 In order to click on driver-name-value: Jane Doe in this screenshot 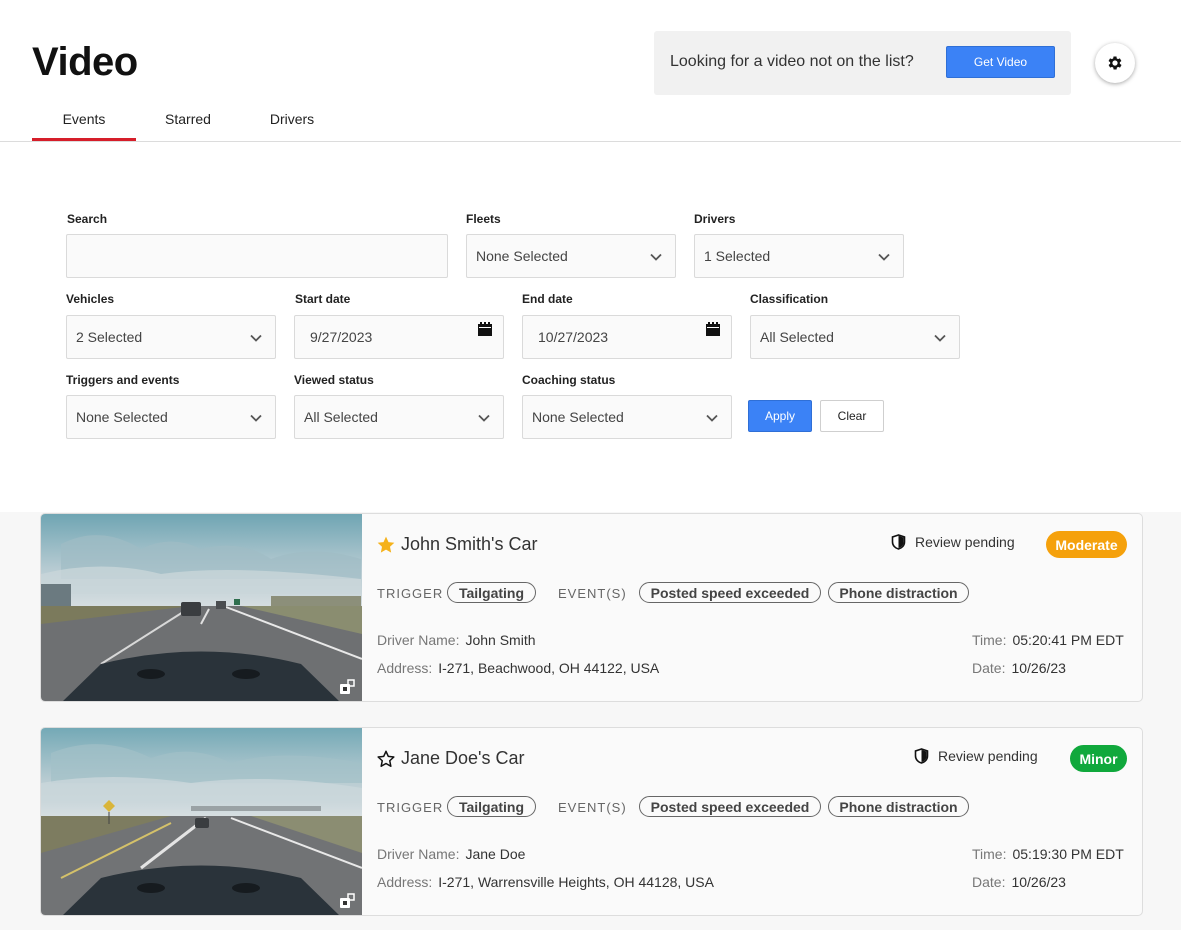, I will do `click(495, 854)`.